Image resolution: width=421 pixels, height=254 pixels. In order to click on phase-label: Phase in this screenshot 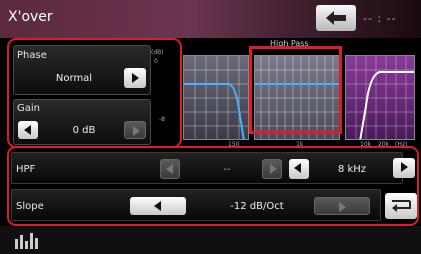, I will do `click(32, 55)`.